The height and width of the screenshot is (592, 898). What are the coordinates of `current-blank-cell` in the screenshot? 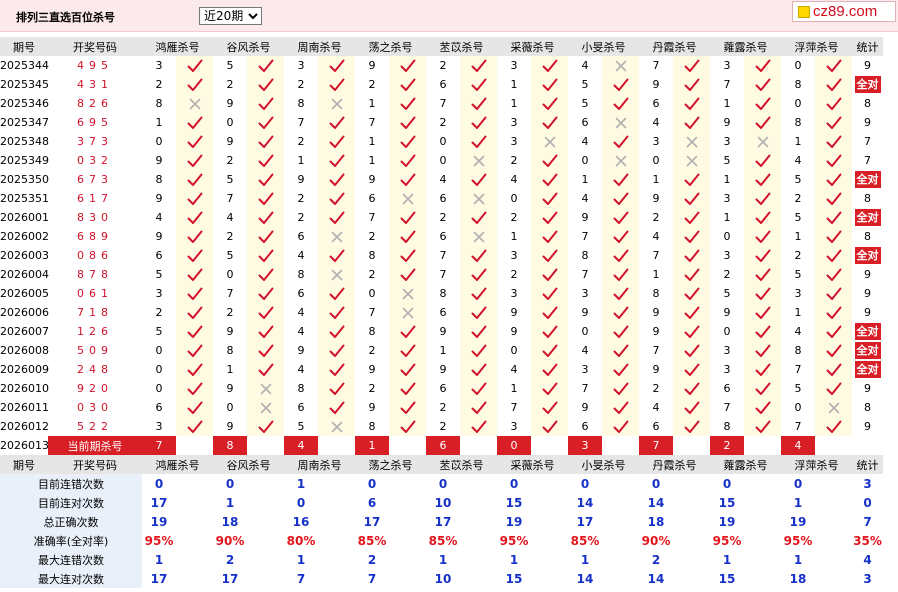 It's located at (407, 445).